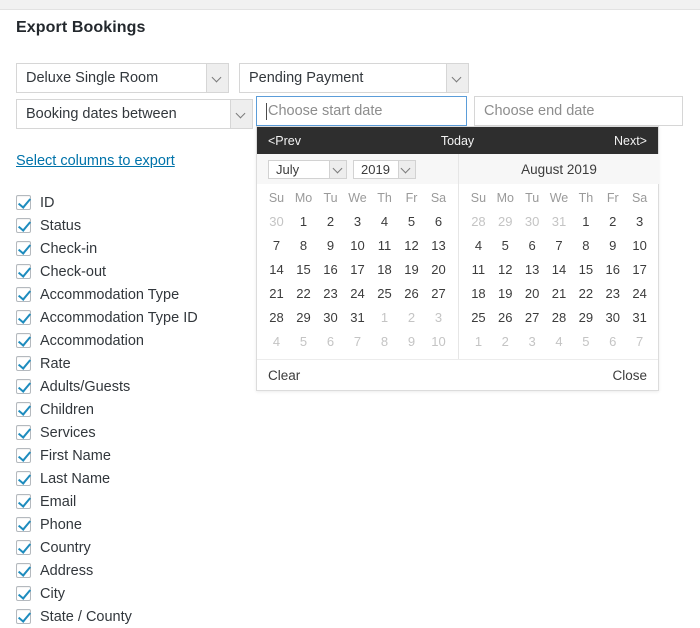 This screenshot has width=700, height=628. What do you see at coordinates (457, 141) in the screenshot?
I see `today-button: Today` at bounding box center [457, 141].